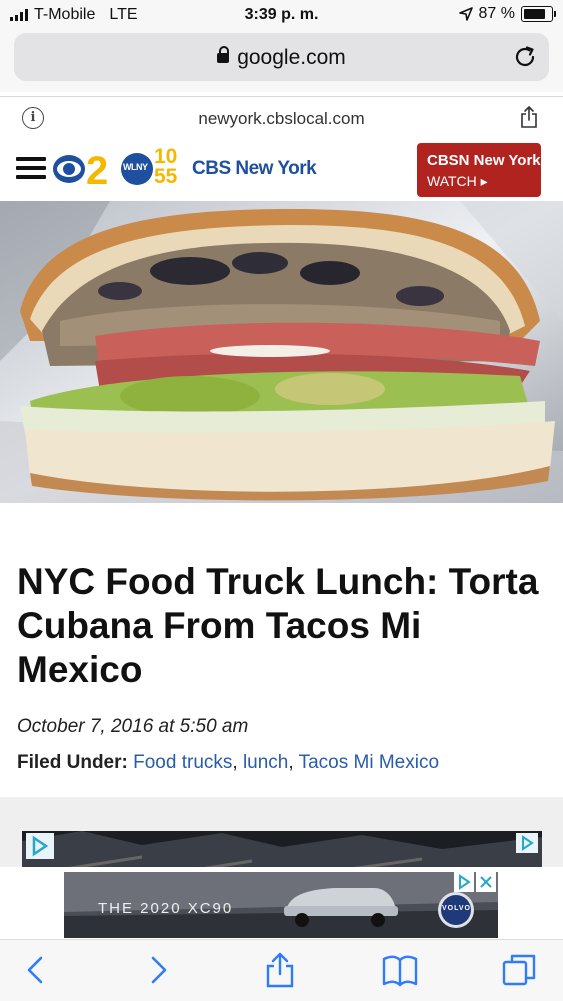 The height and width of the screenshot is (1001, 563). I want to click on url-domain: google.com, so click(291, 57).